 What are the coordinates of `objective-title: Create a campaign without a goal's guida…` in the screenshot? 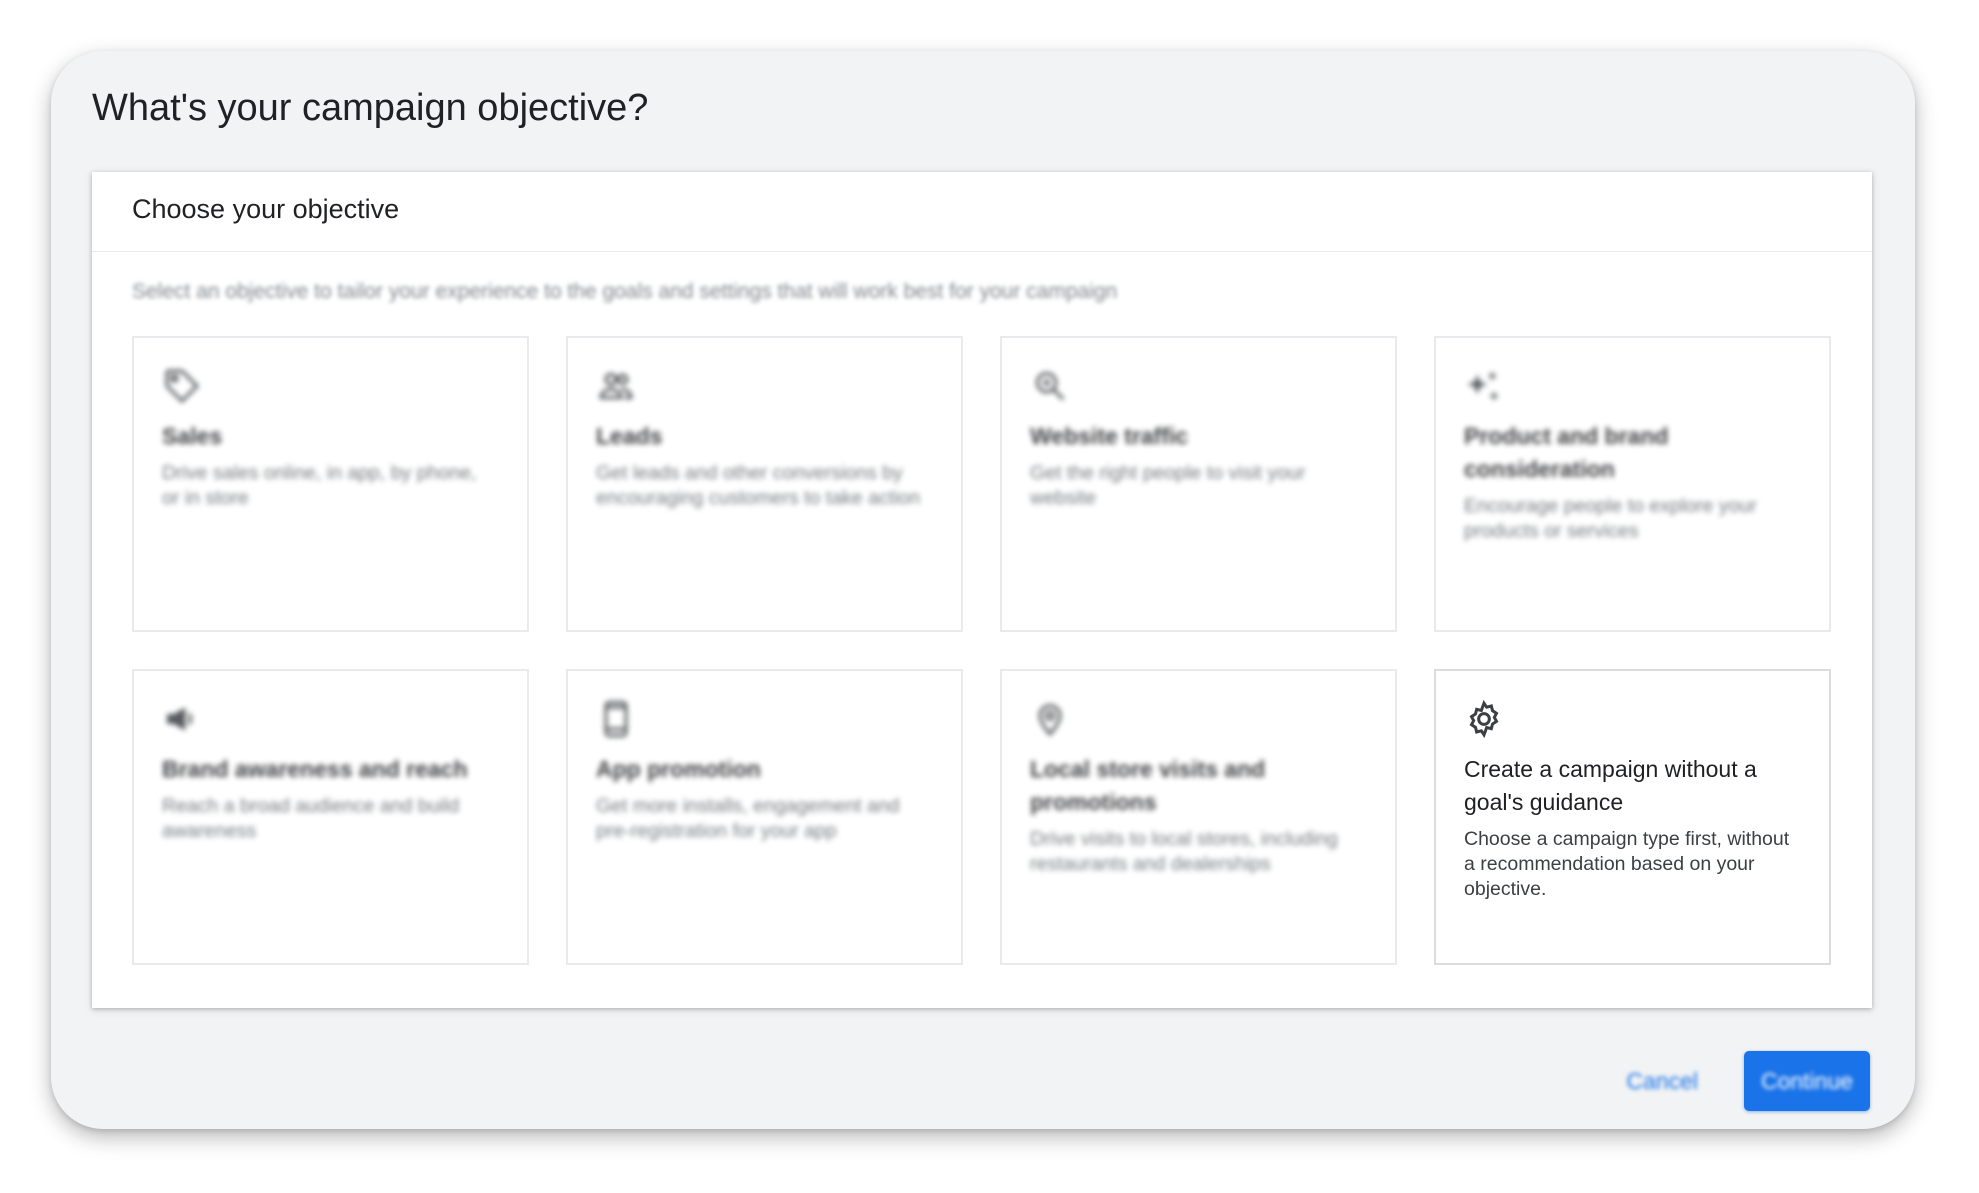 It's located at (1610, 785).